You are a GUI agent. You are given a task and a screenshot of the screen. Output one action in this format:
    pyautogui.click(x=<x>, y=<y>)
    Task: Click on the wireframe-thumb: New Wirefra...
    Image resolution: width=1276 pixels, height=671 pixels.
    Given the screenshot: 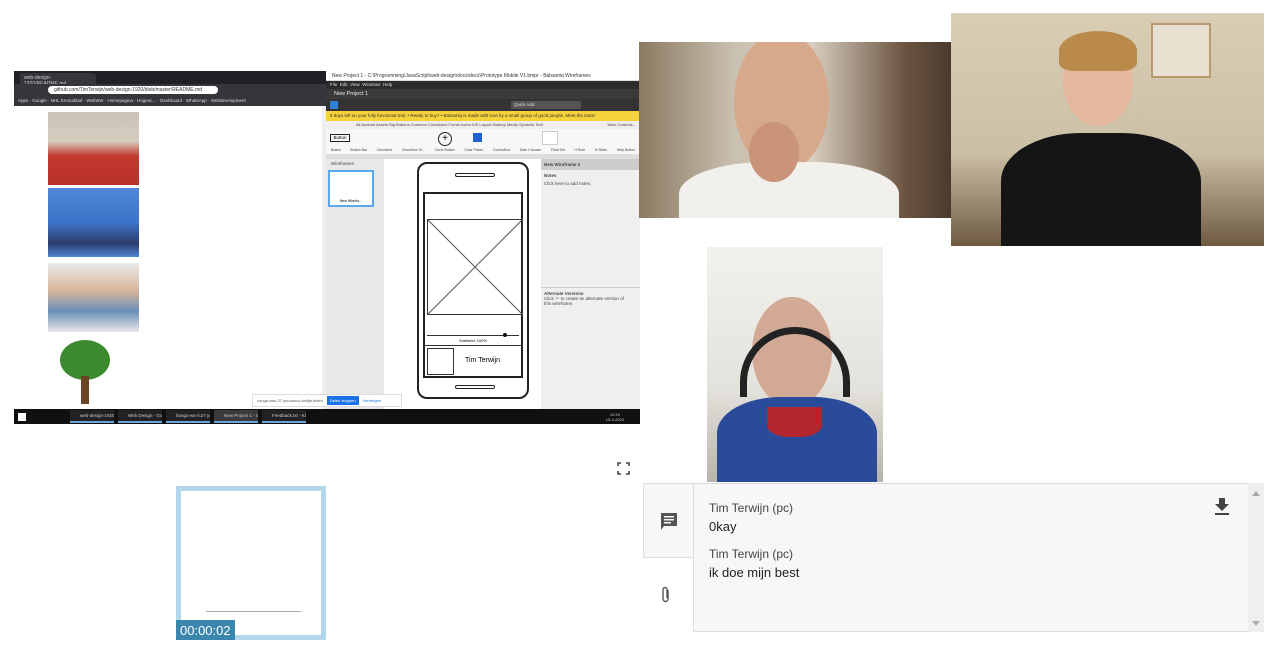 What is the action you would take?
    pyautogui.click(x=351, y=188)
    